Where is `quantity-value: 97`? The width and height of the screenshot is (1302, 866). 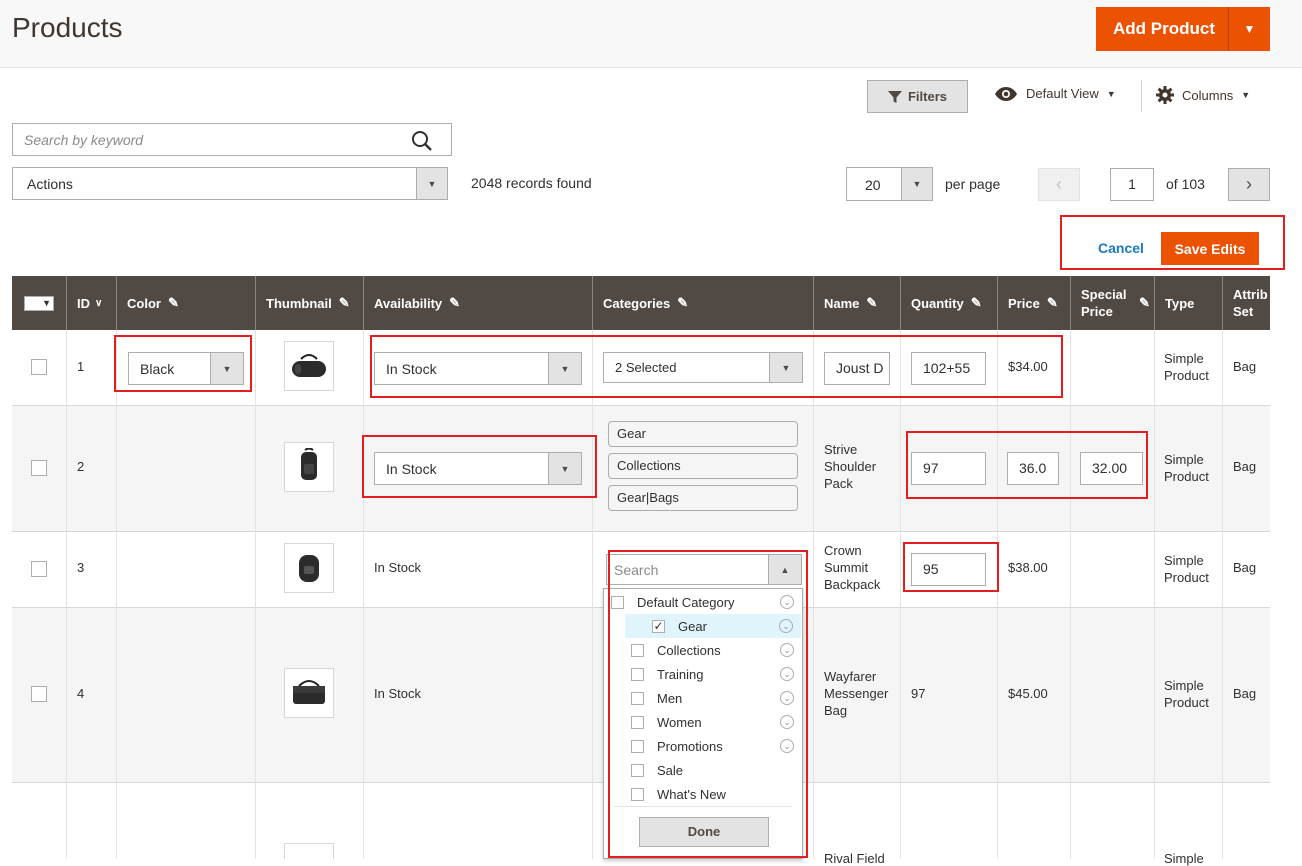 quantity-value: 97 is located at coordinates (918, 693).